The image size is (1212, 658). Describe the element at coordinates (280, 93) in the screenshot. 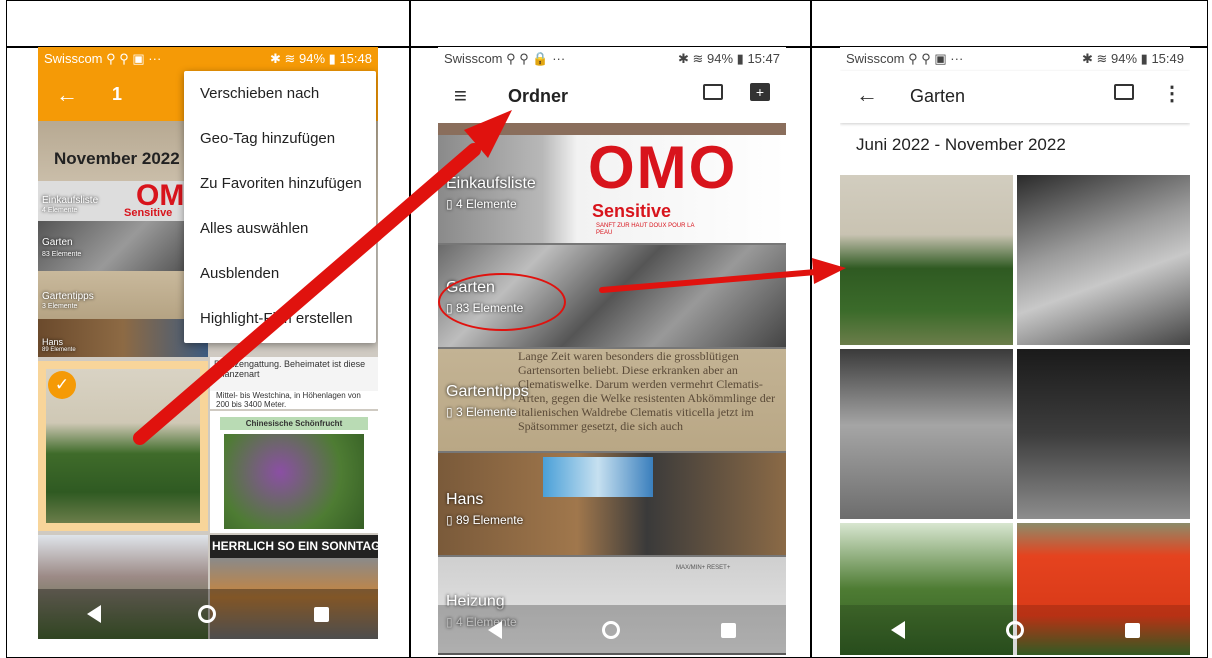

I see `menu-item-move: Verschieben nach` at that location.